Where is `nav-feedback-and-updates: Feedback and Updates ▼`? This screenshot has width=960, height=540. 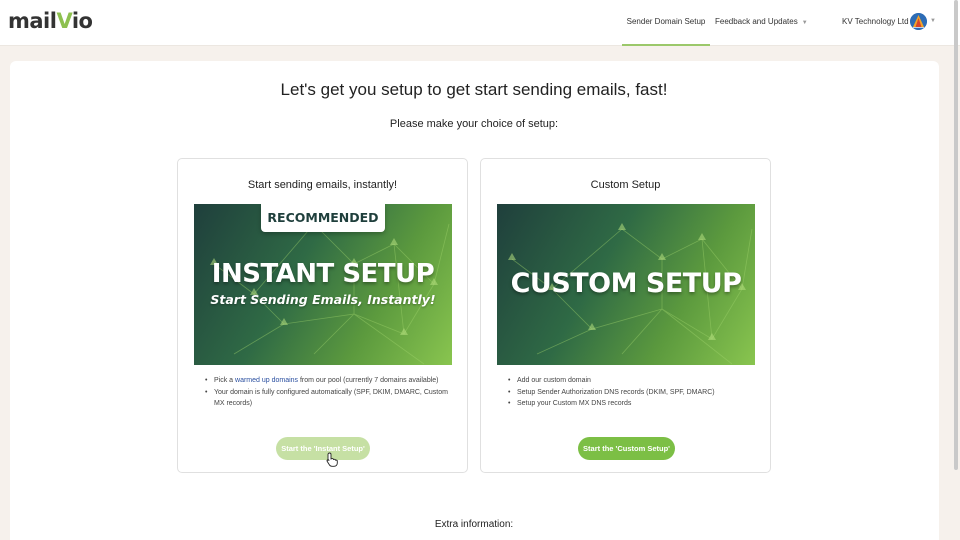 nav-feedback-and-updates: Feedback and Updates ▼ is located at coordinates (761, 23).